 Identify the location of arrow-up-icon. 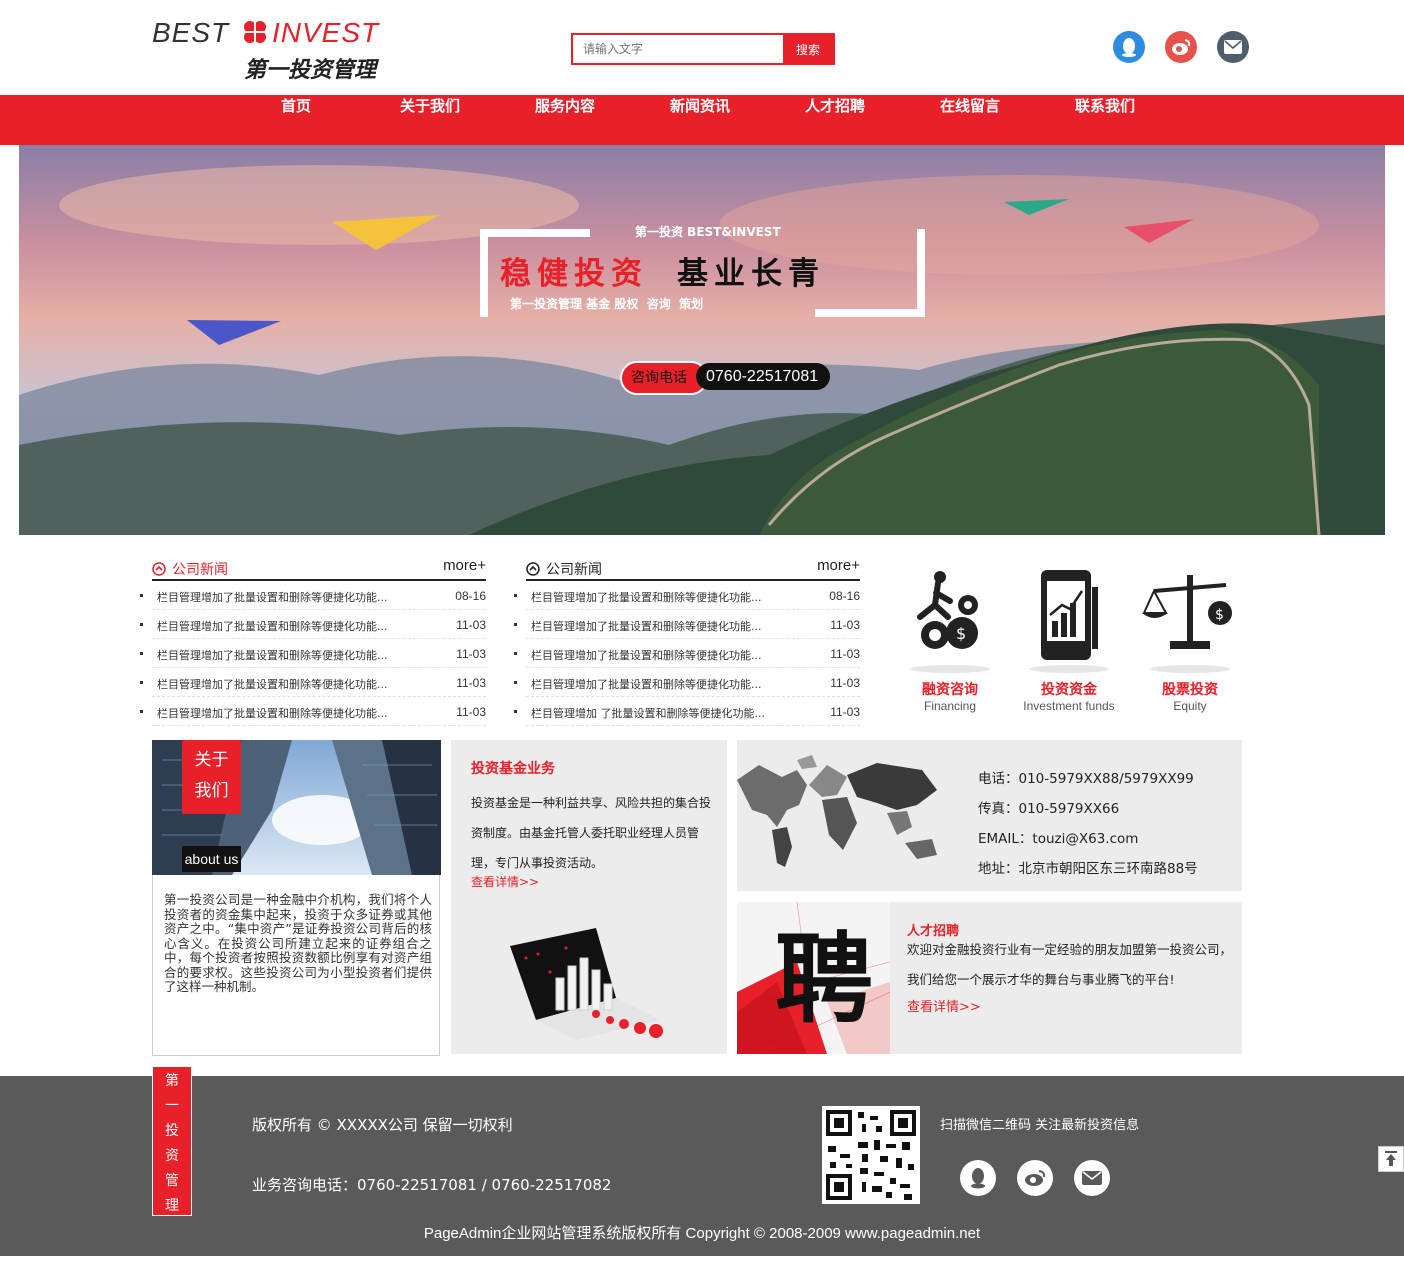
(1391, 1158).